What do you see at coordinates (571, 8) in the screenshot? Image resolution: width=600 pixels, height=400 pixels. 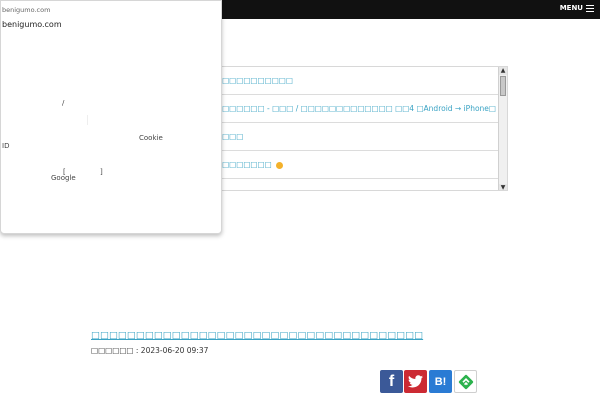 I see `menu-label: MENU` at bounding box center [571, 8].